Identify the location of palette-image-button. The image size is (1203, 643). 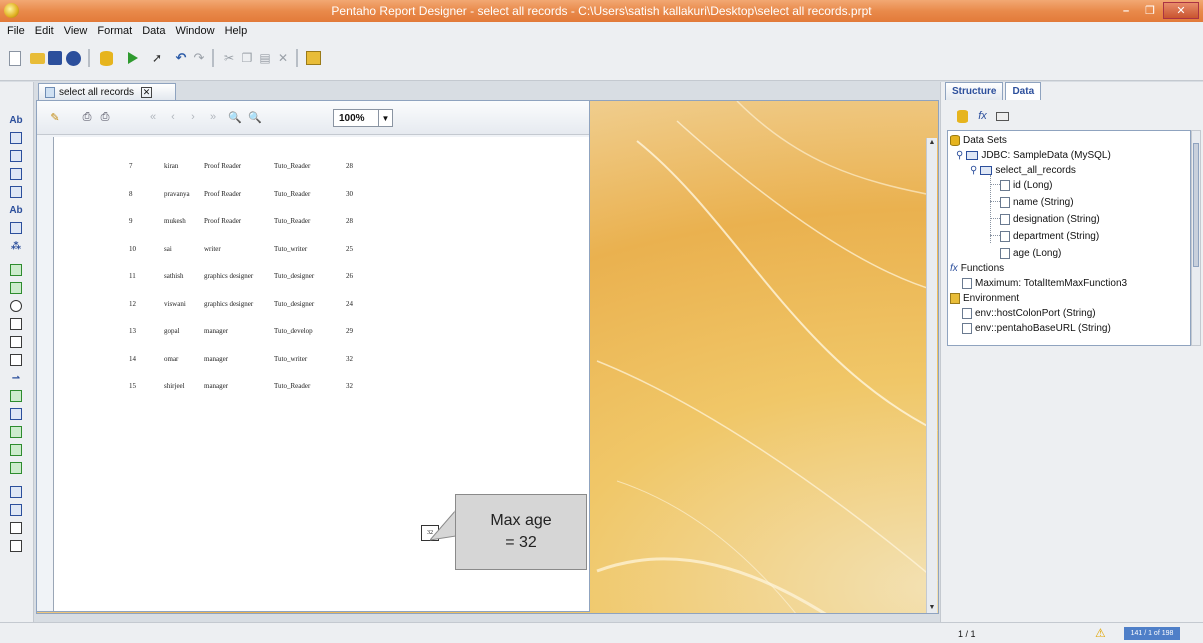
(16, 288).